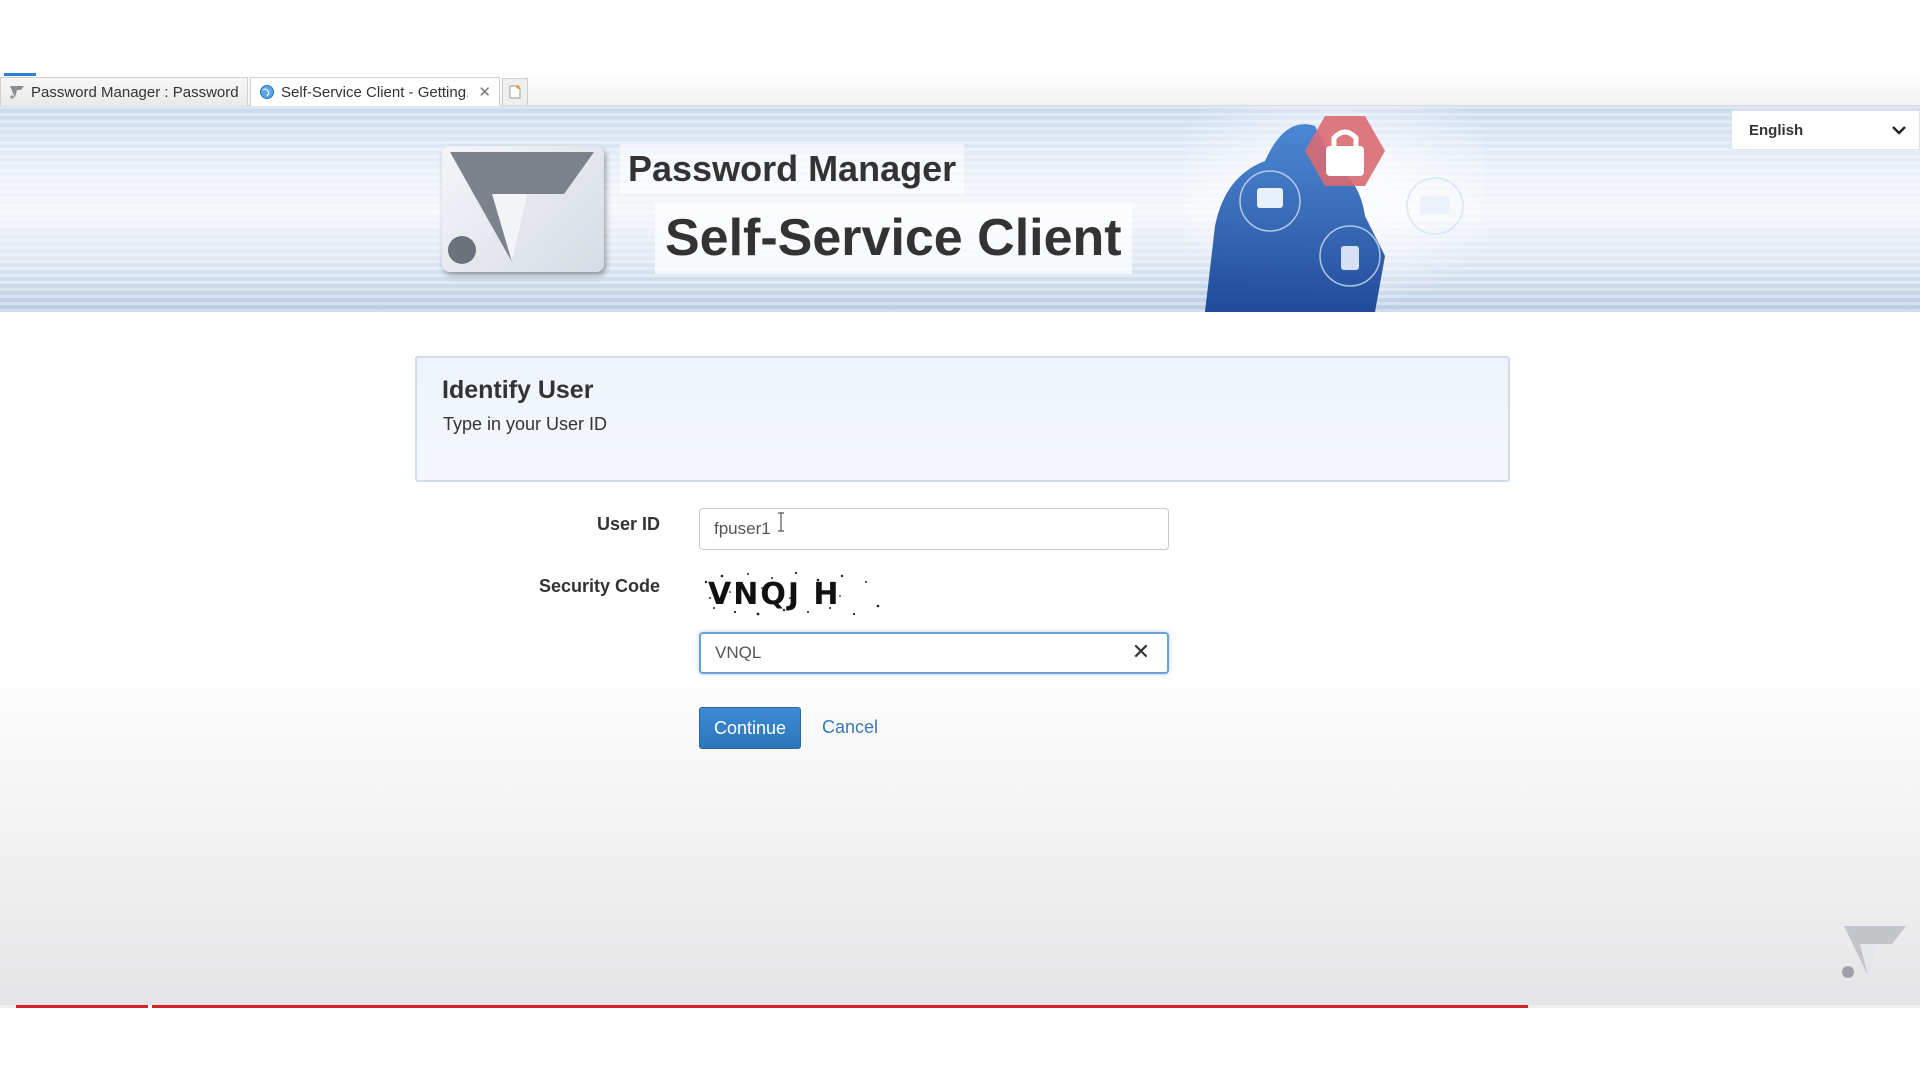 Image resolution: width=1920 pixels, height=1080 pixels. What do you see at coordinates (934, 653) in the screenshot?
I see `security-code-input` at bounding box center [934, 653].